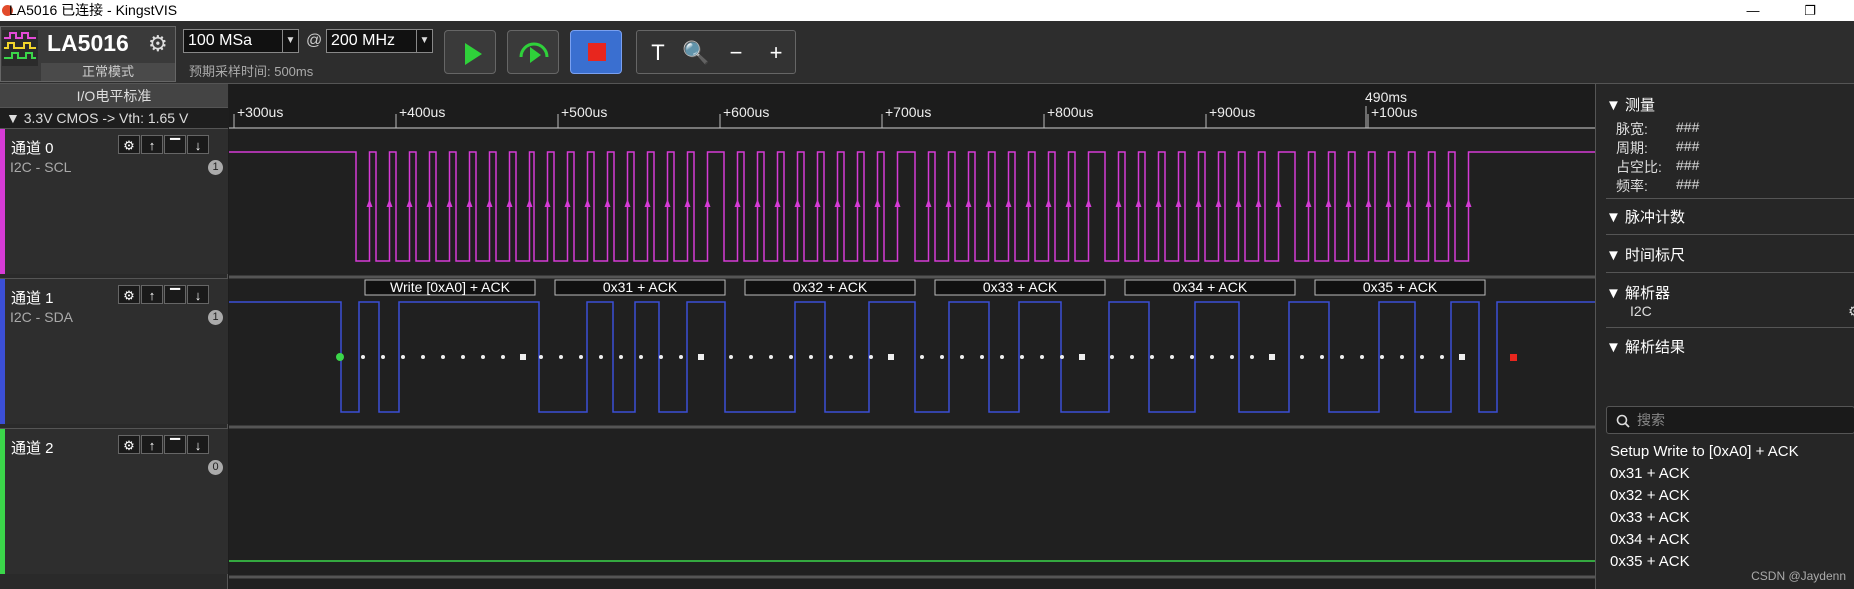 This screenshot has height=589, width=1854. What do you see at coordinates (640, 287) in the screenshot?
I see `decode-frame-label: 0x31 + ACK` at bounding box center [640, 287].